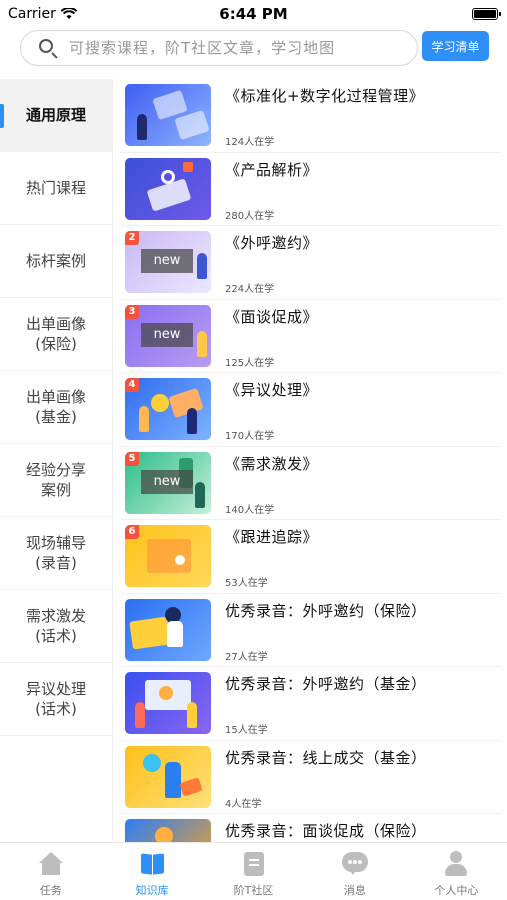 Image resolution: width=507 pixels, height=900 pixels. I want to click on course-thumbnail: 4, so click(168, 409).